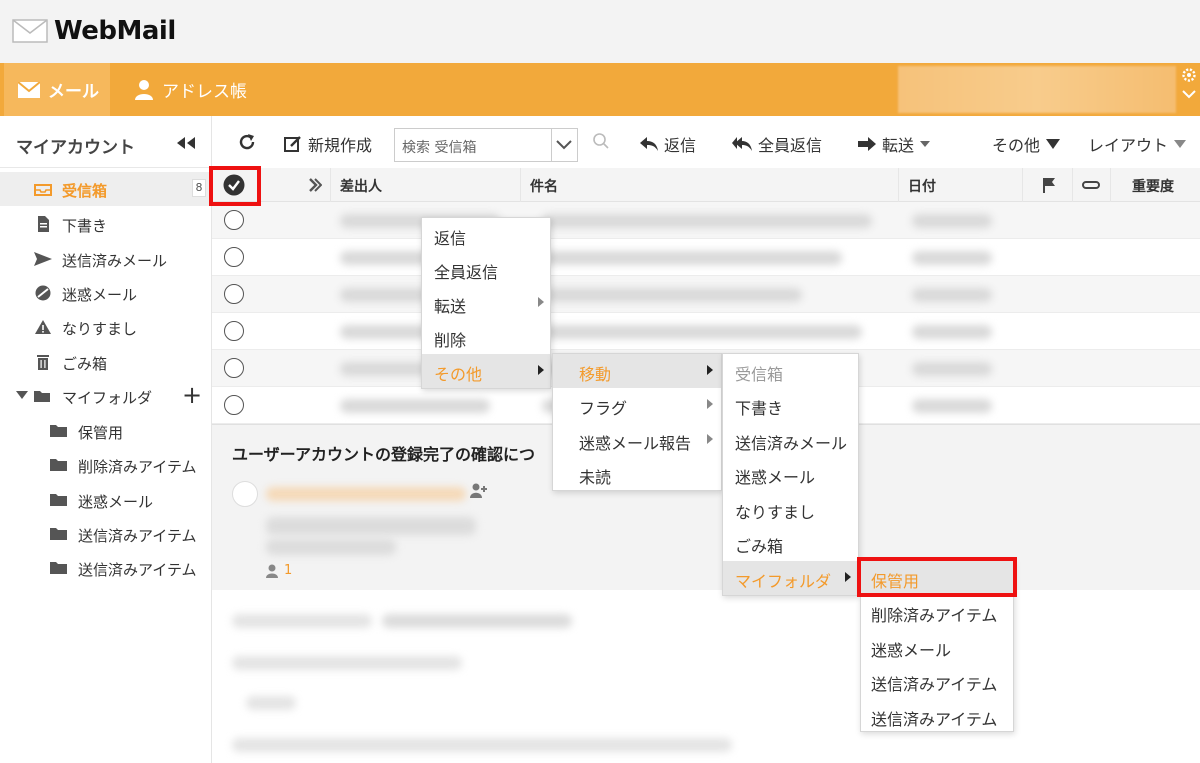 Image resolution: width=1200 pixels, height=763 pixels. I want to click on menu-item-label: 送信済みアイテム, so click(934, 719).